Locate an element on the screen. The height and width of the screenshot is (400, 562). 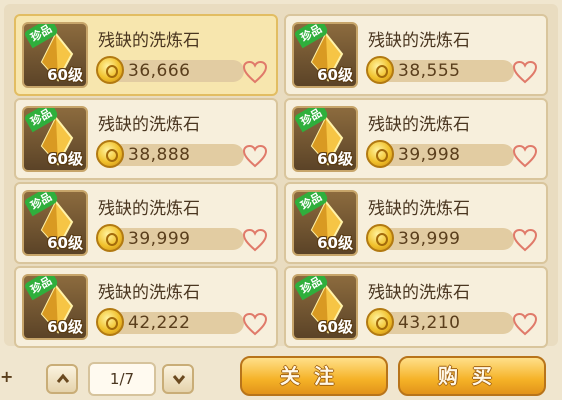
follow-button: 关注 is located at coordinates (314, 376).